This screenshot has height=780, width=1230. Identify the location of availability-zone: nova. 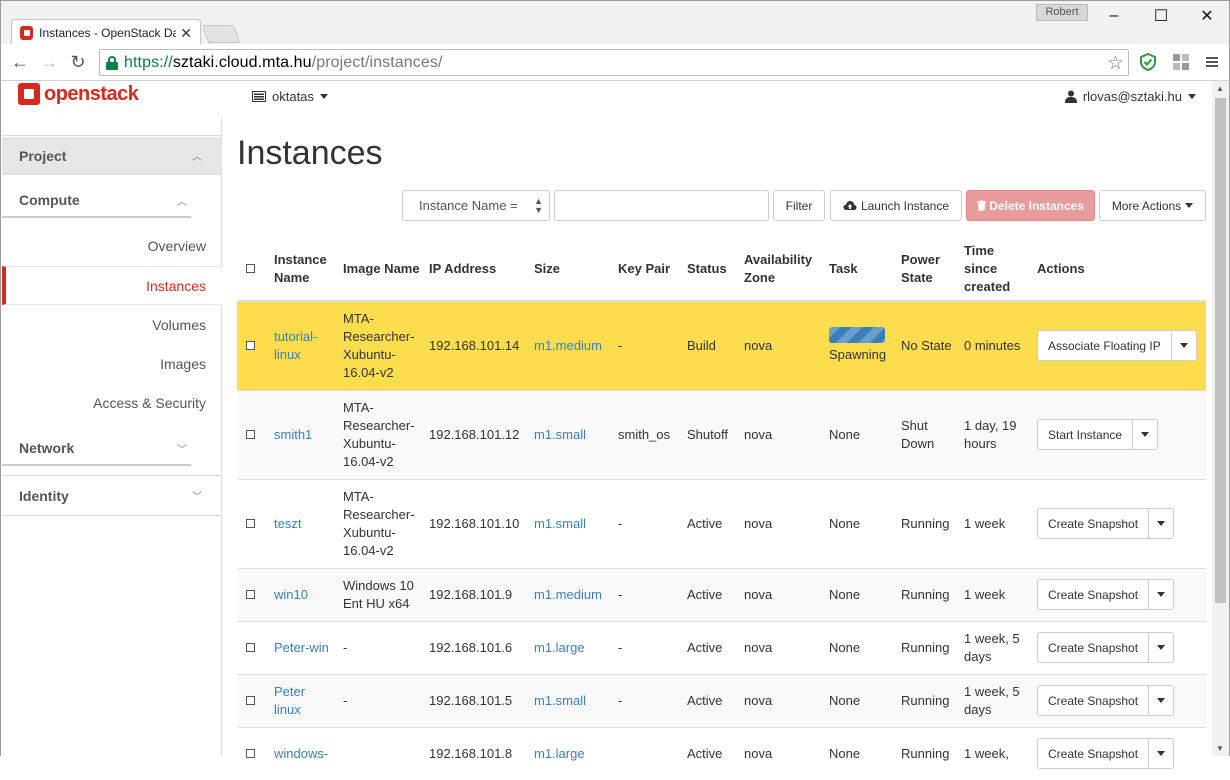
(782, 700).